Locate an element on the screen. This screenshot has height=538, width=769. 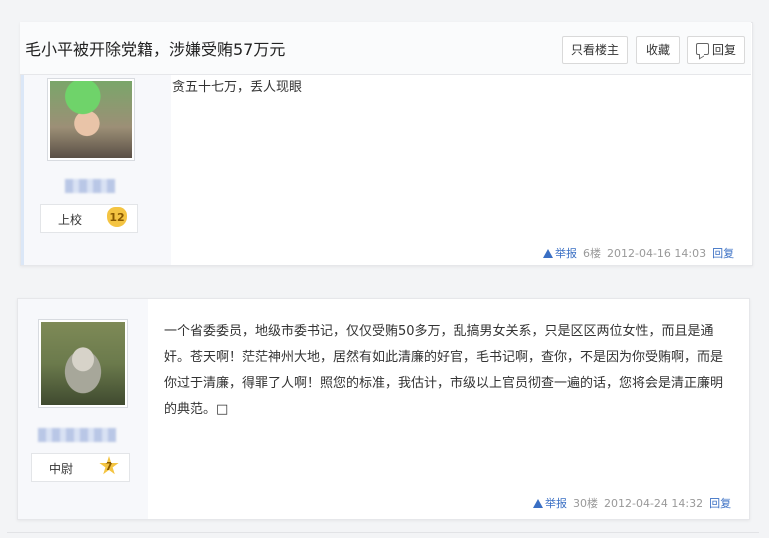
level-heart-icon: 12 is located at coordinates (117, 217).